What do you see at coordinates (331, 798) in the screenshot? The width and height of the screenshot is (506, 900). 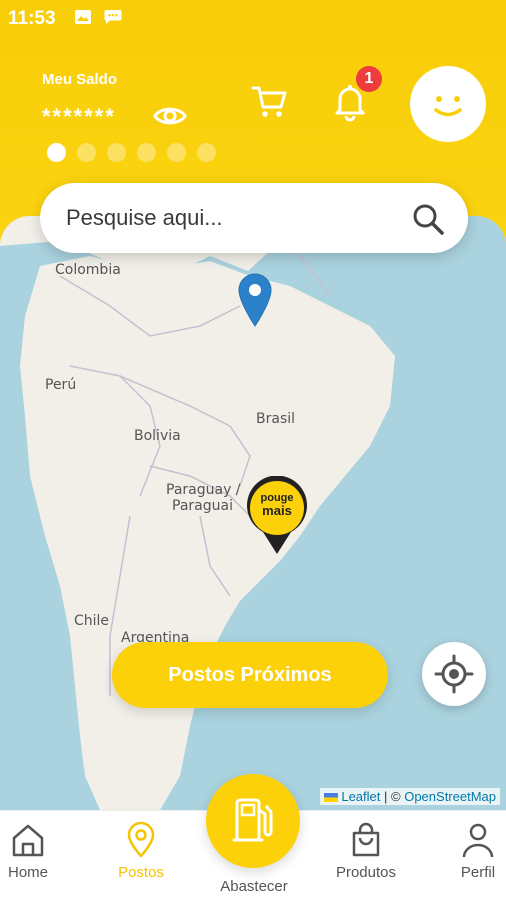 I see `ukraine-flag-icon` at bounding box center [331, 798].